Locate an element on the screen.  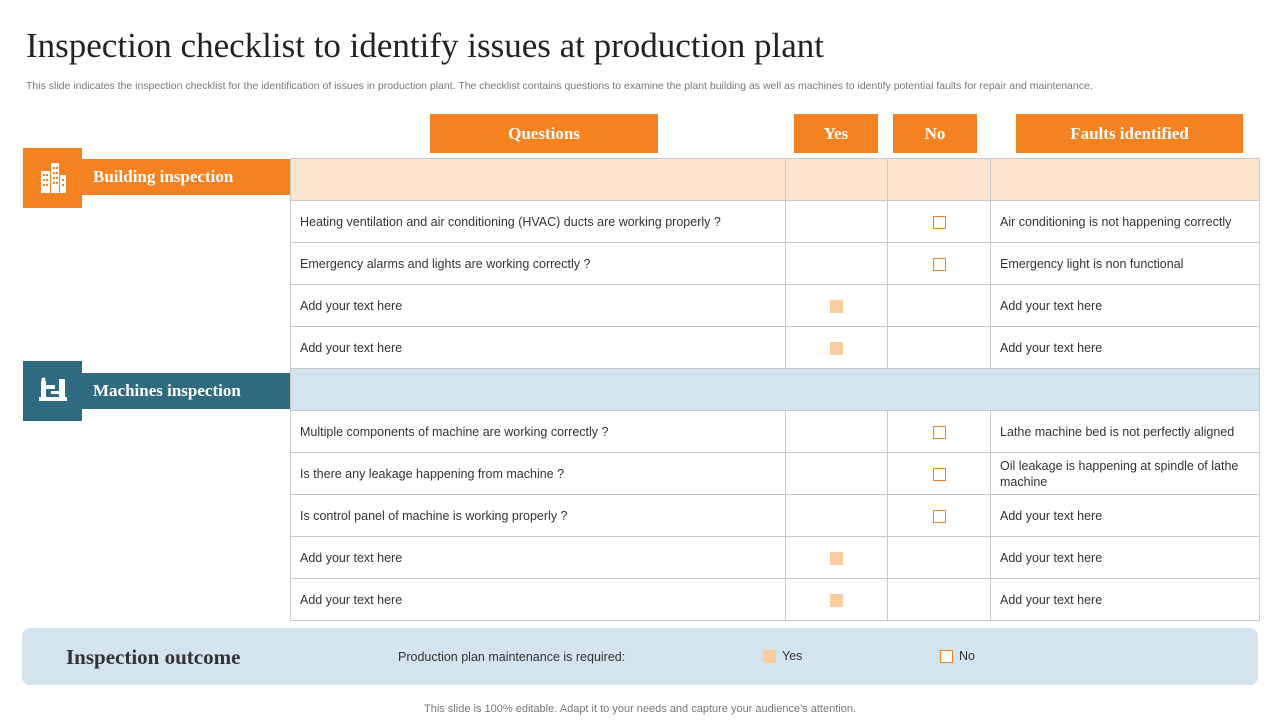
column-header-questions: Questions is located at coordinates (544, 133).